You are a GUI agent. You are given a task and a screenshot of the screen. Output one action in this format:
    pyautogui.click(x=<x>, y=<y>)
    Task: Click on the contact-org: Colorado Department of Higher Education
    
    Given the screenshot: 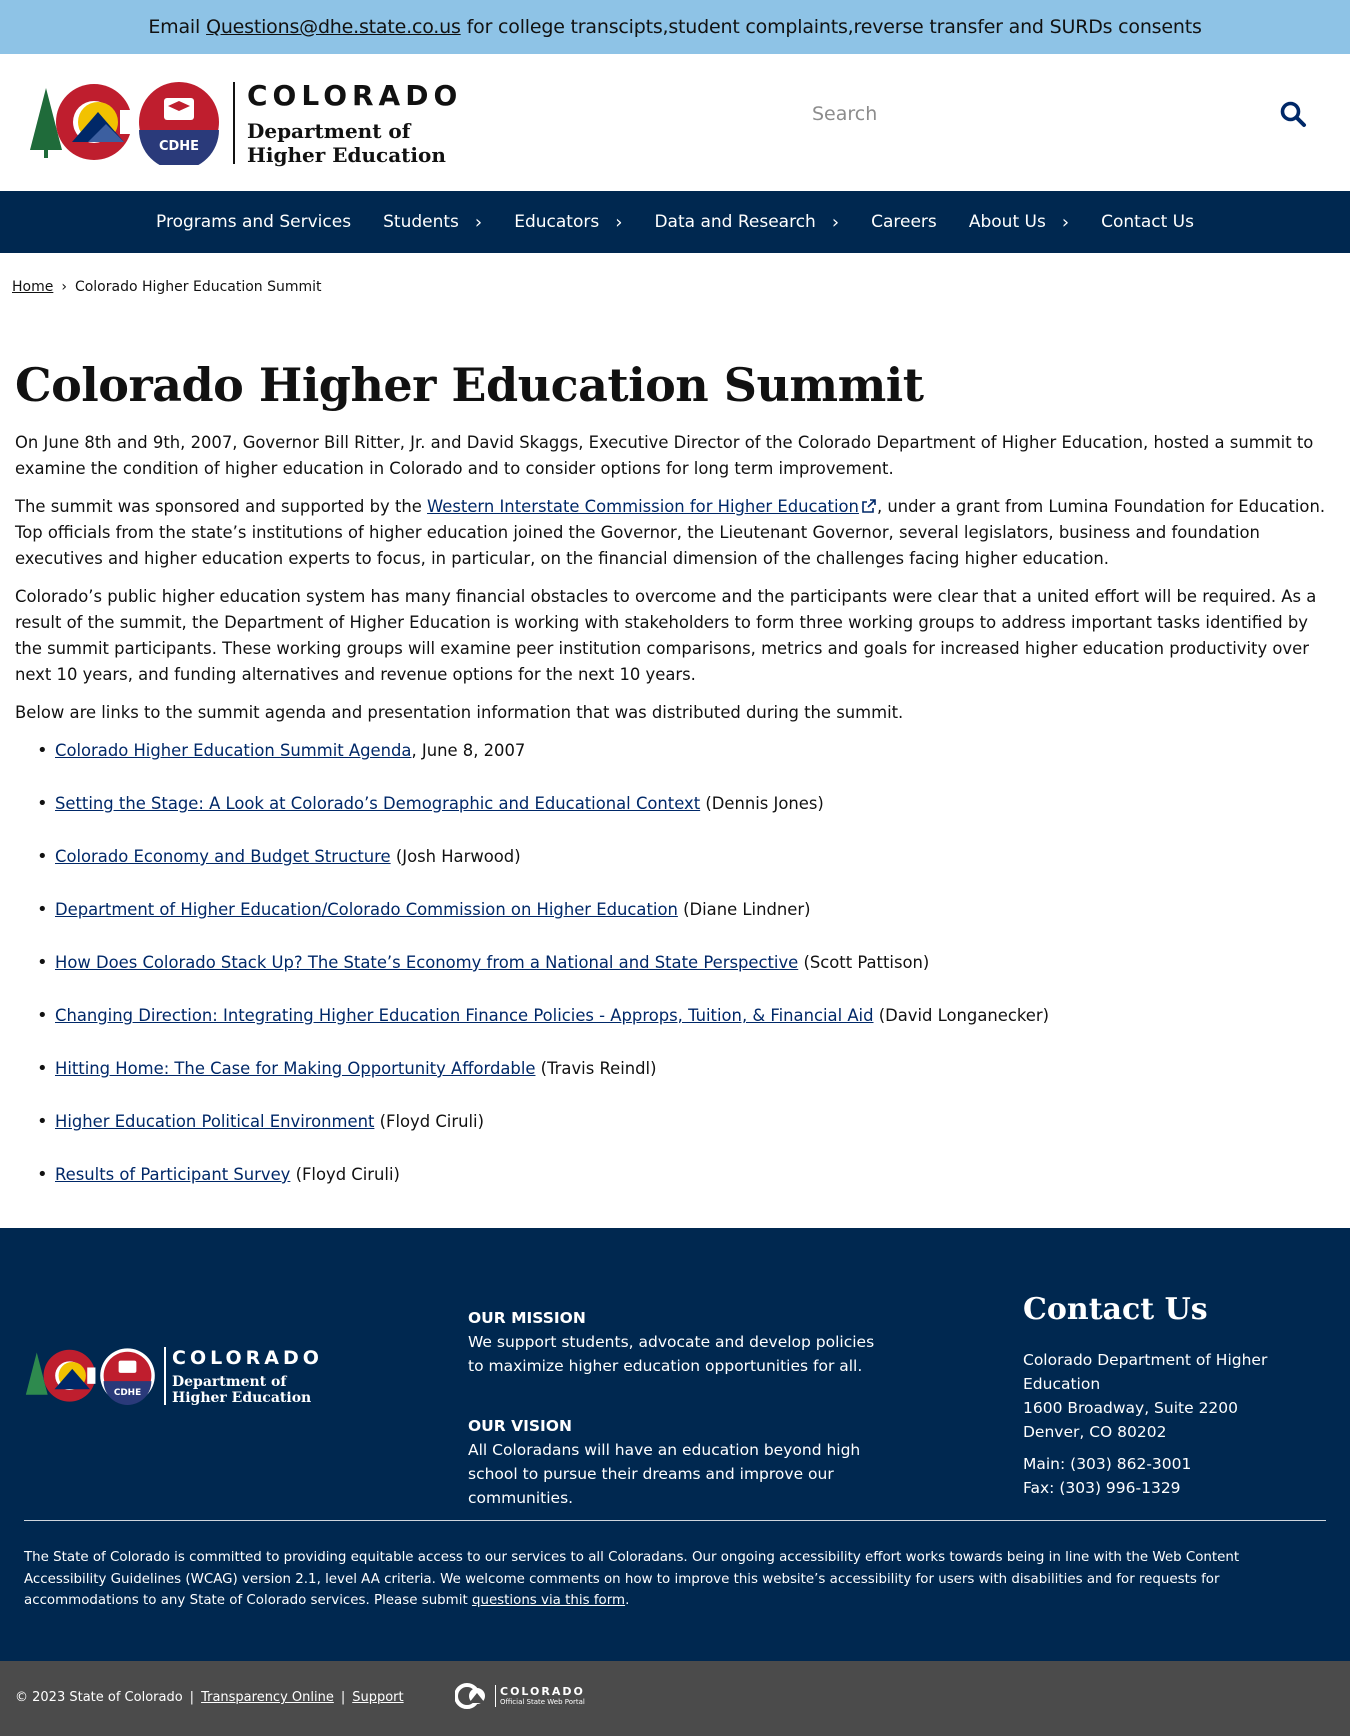 What is the action you would take?
    pyautogui.click(x=1145, y=1372)
    